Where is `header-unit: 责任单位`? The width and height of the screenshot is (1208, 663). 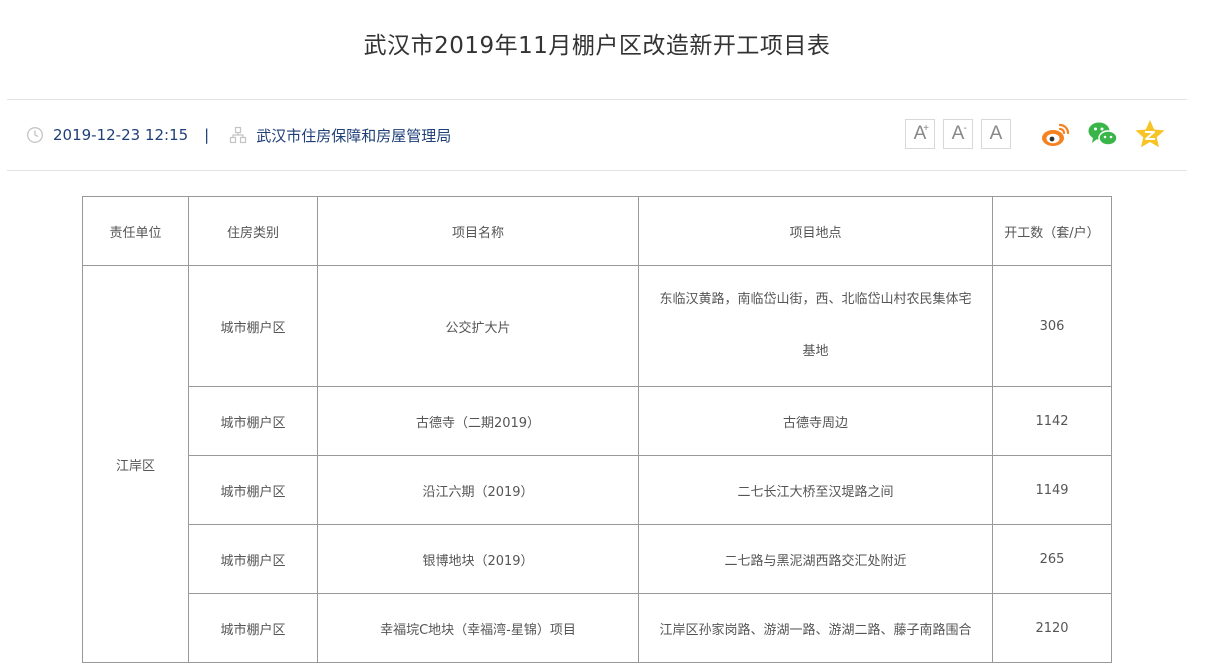 header-unit: 责任单位 is located at coordinates (135, 231).